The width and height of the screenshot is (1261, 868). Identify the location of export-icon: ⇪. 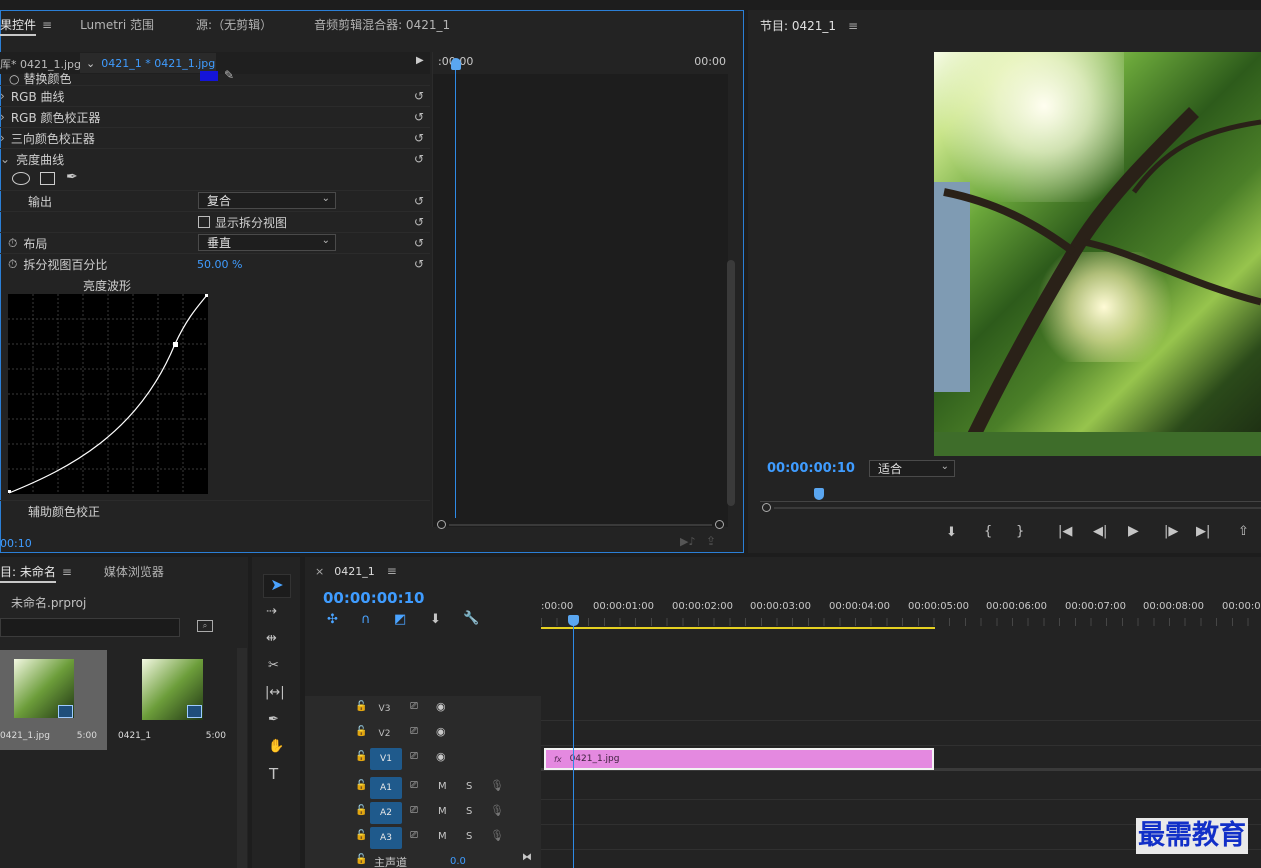
(711, 541).